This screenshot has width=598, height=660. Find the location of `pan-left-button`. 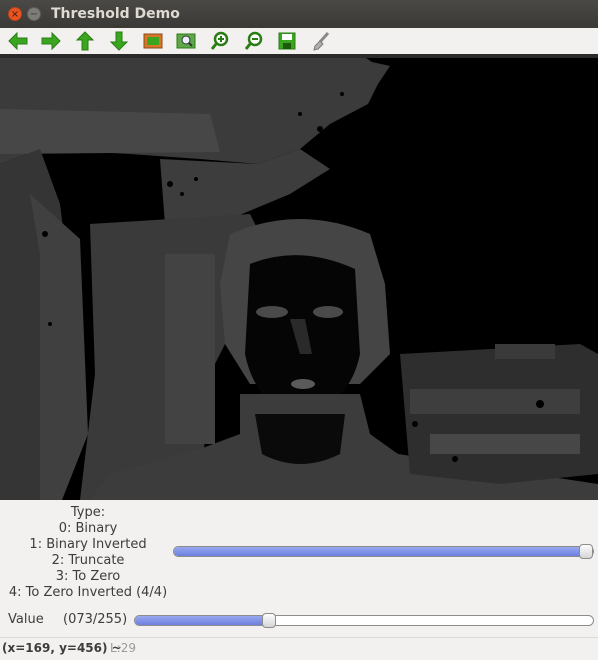

pan-left-button is located at coordinates (18, 41).